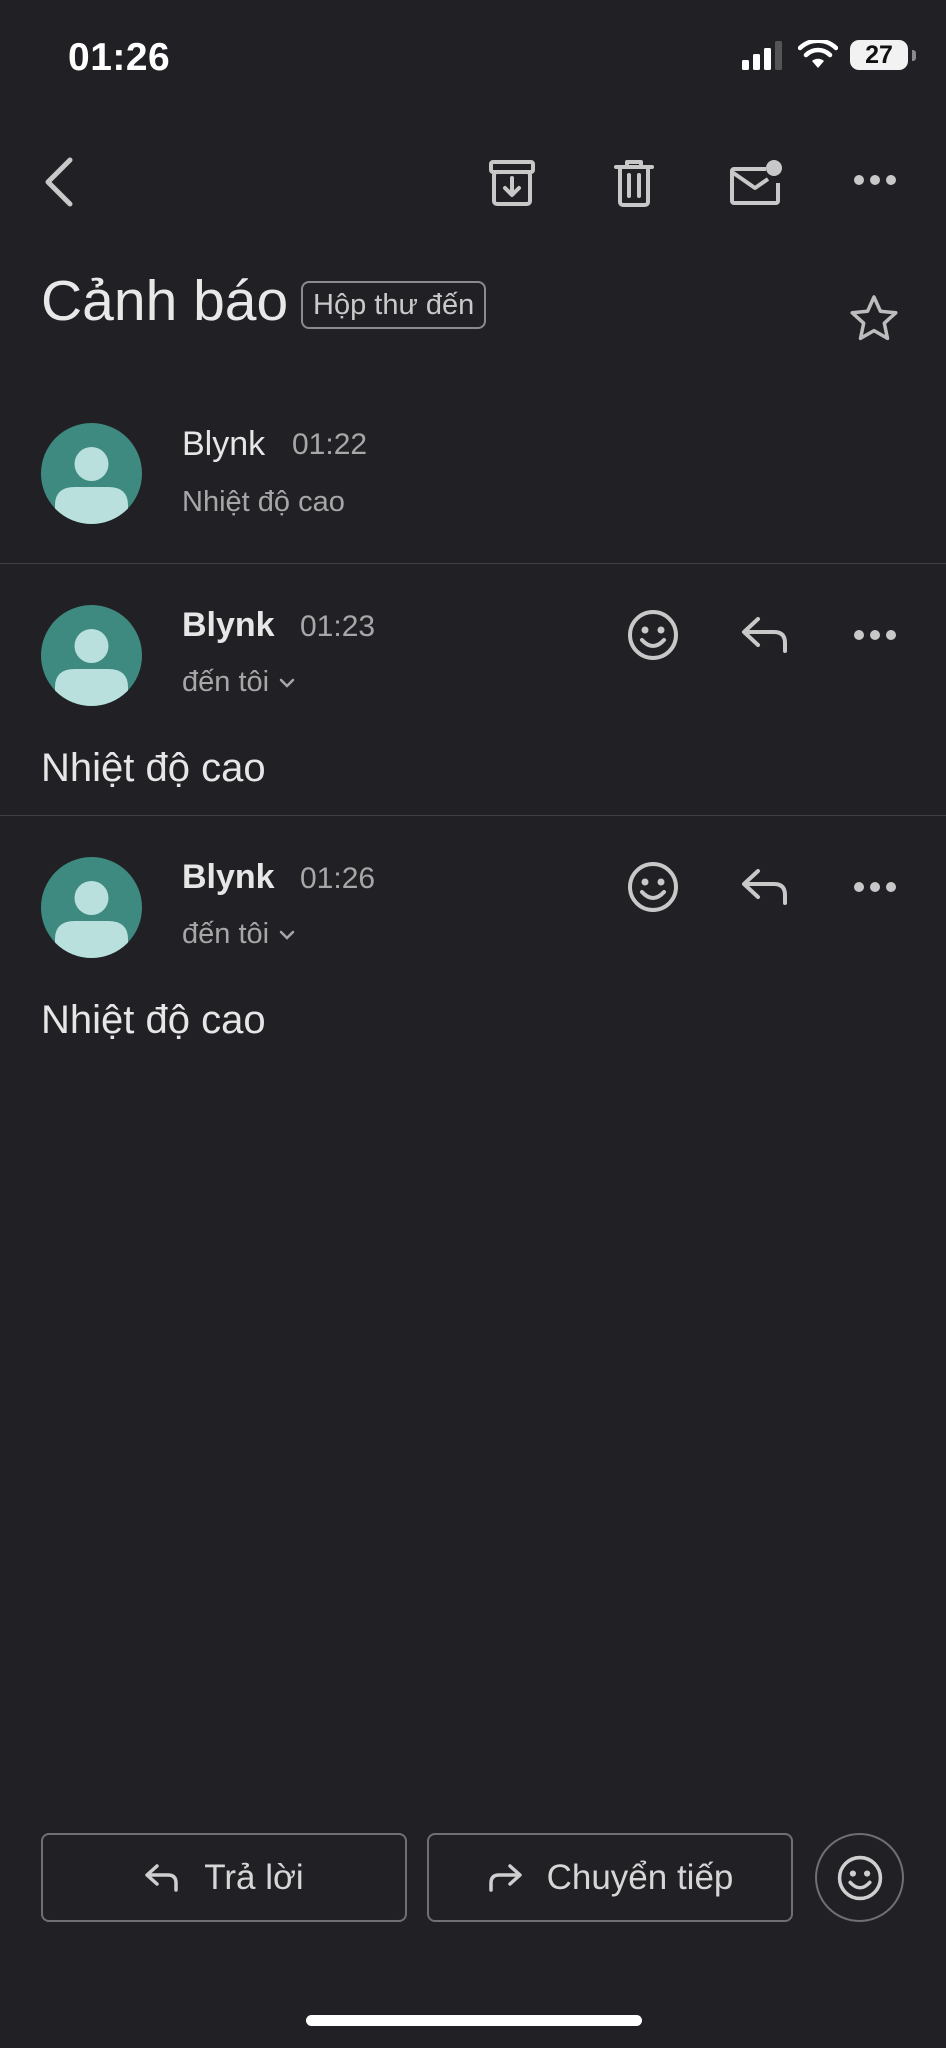 The image size is (946, 2048). What do you see at coordinates (640, 1877) in the screenshot?
I see `forward-action-label: Chuyển tiếp` at bounding box center [640, 1877].